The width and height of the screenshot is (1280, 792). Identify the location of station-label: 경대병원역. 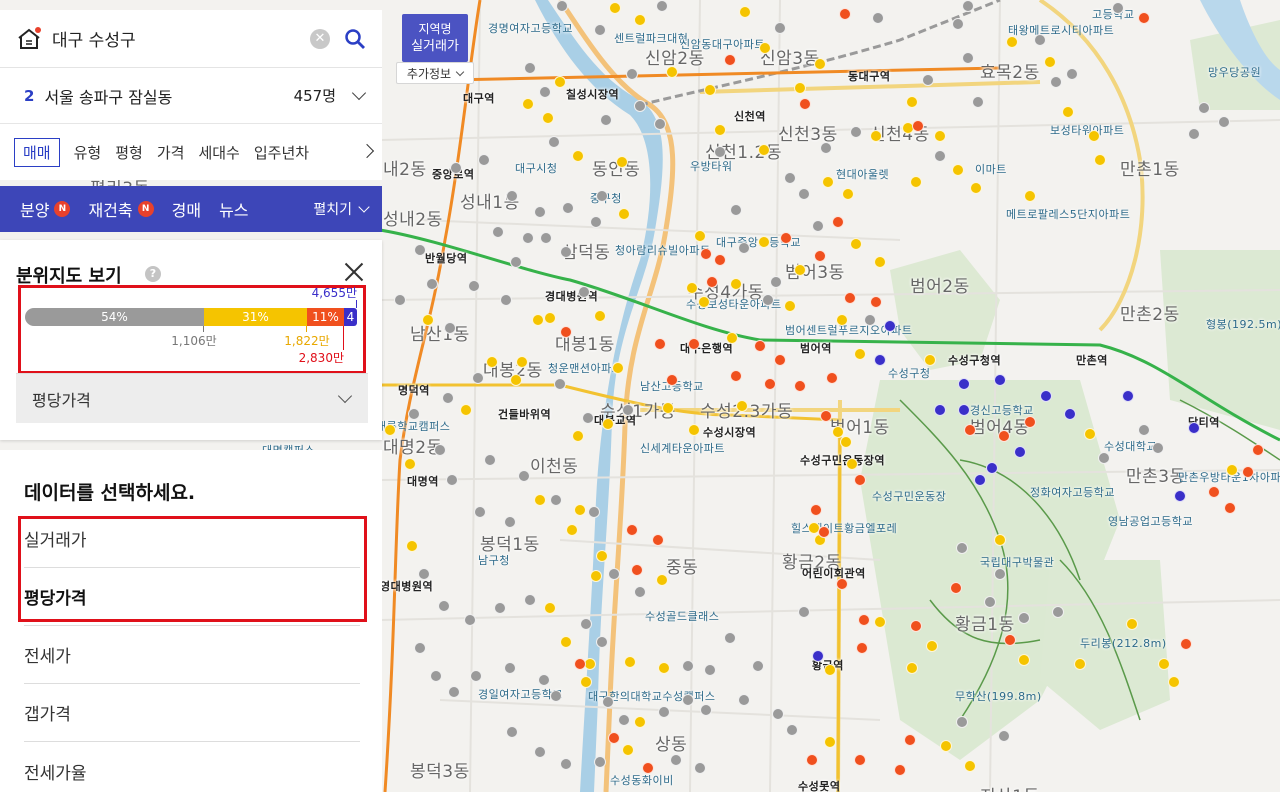
(572, 296).